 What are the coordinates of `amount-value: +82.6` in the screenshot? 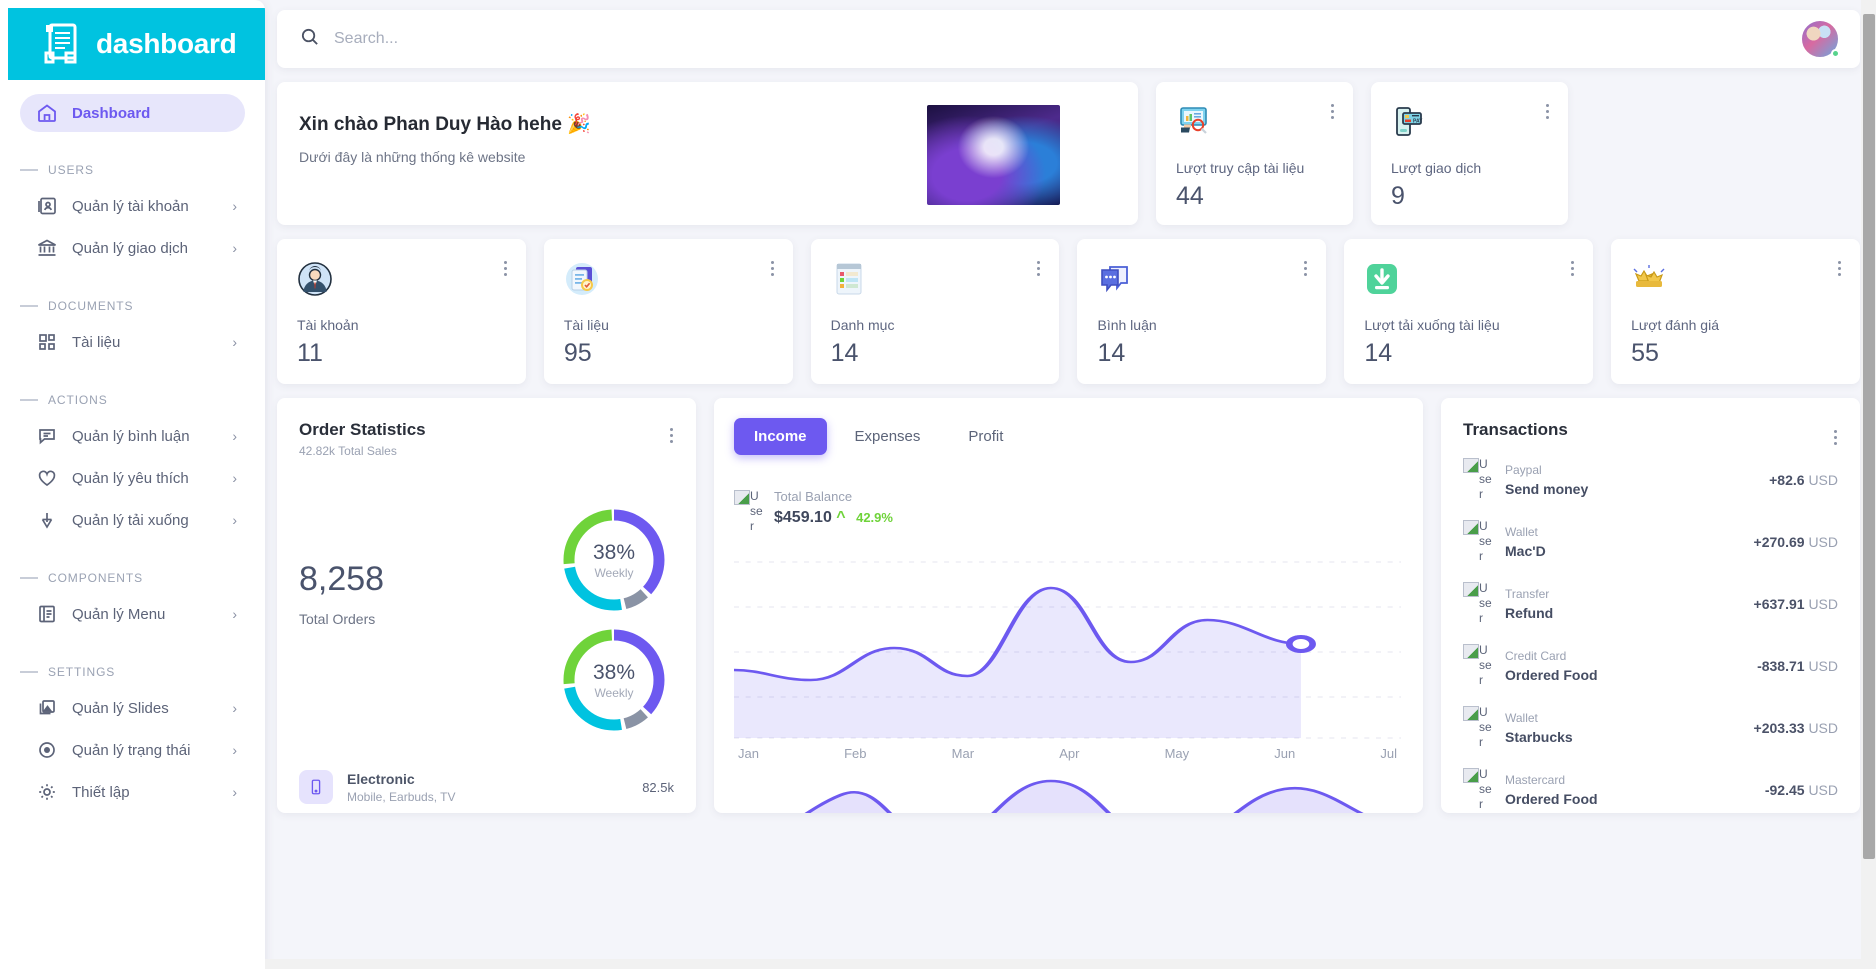 It's located at (1787, 479).